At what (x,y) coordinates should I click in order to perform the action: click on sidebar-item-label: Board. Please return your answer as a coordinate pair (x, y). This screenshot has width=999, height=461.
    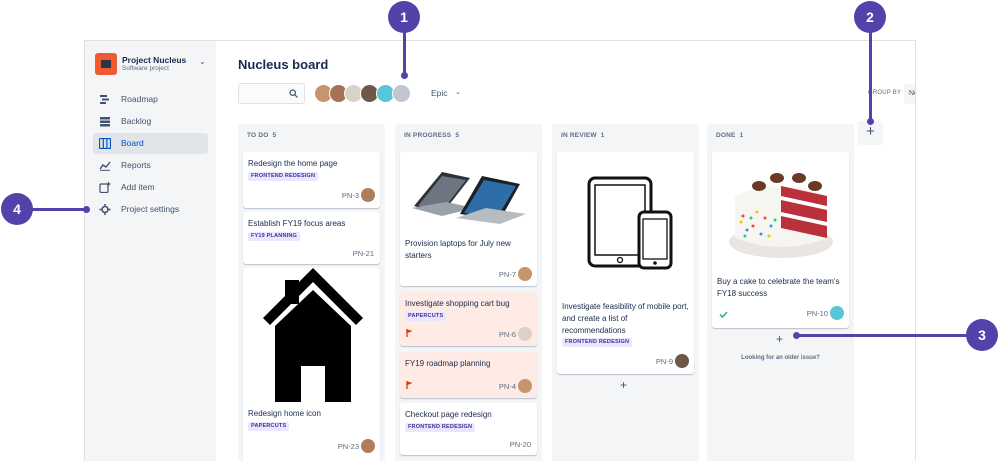
    Looking at the image, I should click on (132, 143).